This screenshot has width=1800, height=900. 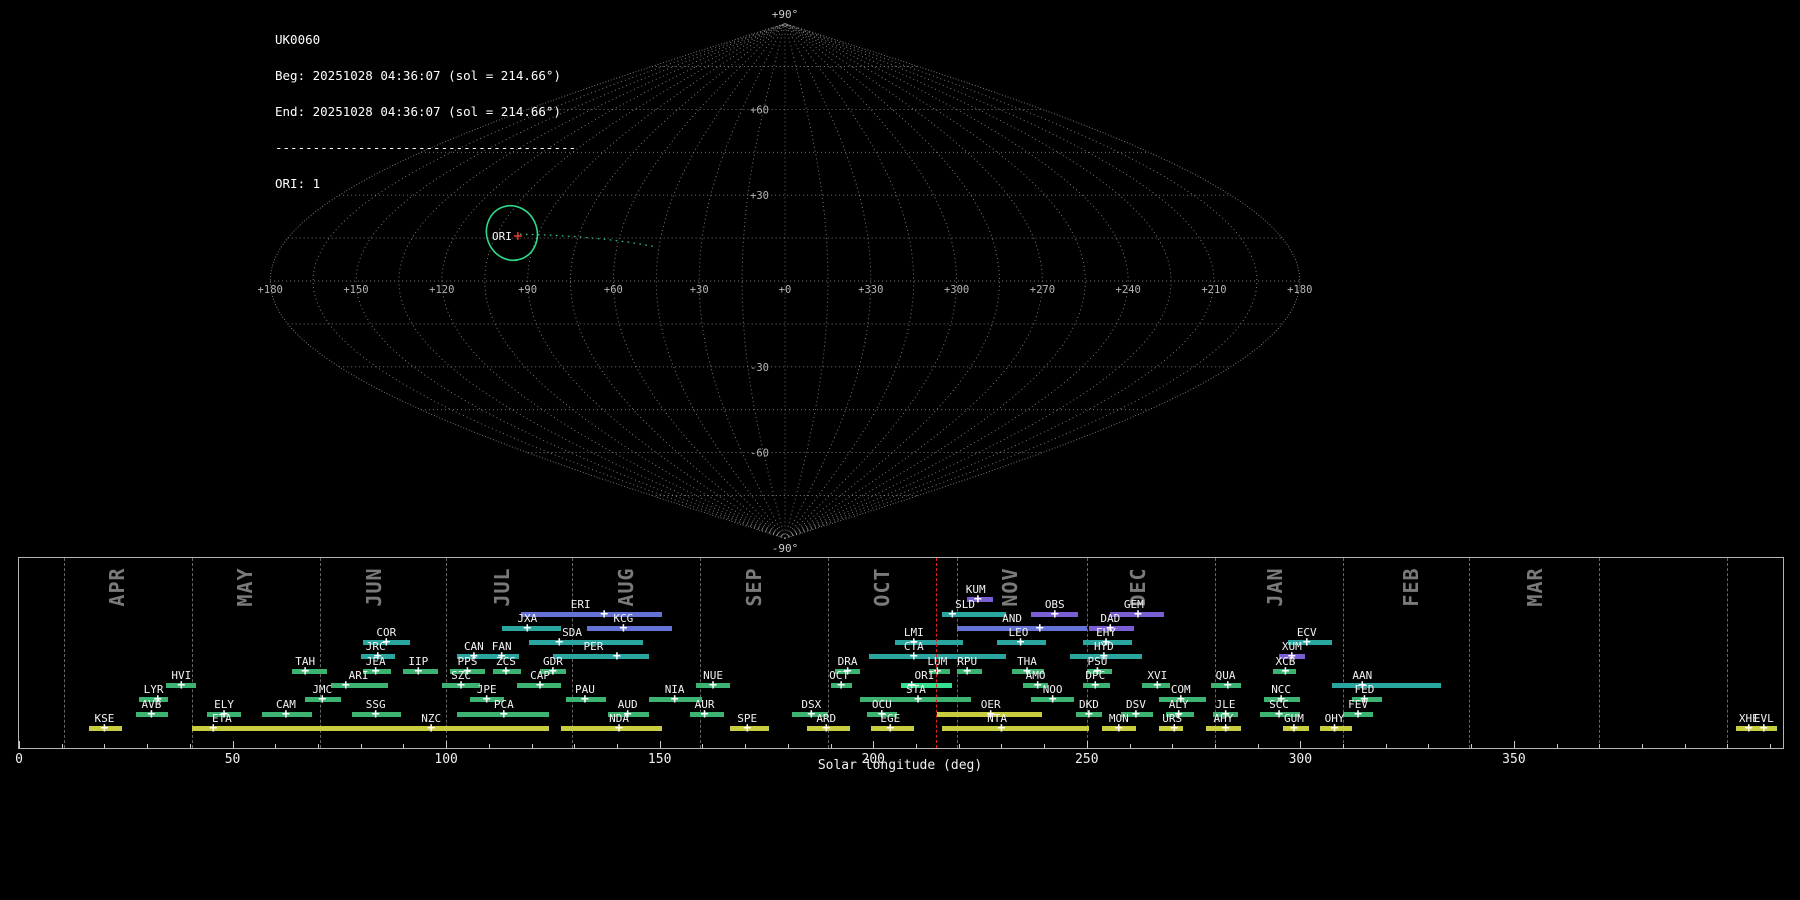 I want to click on month-label: JAN, so click(x=1274, y=587).